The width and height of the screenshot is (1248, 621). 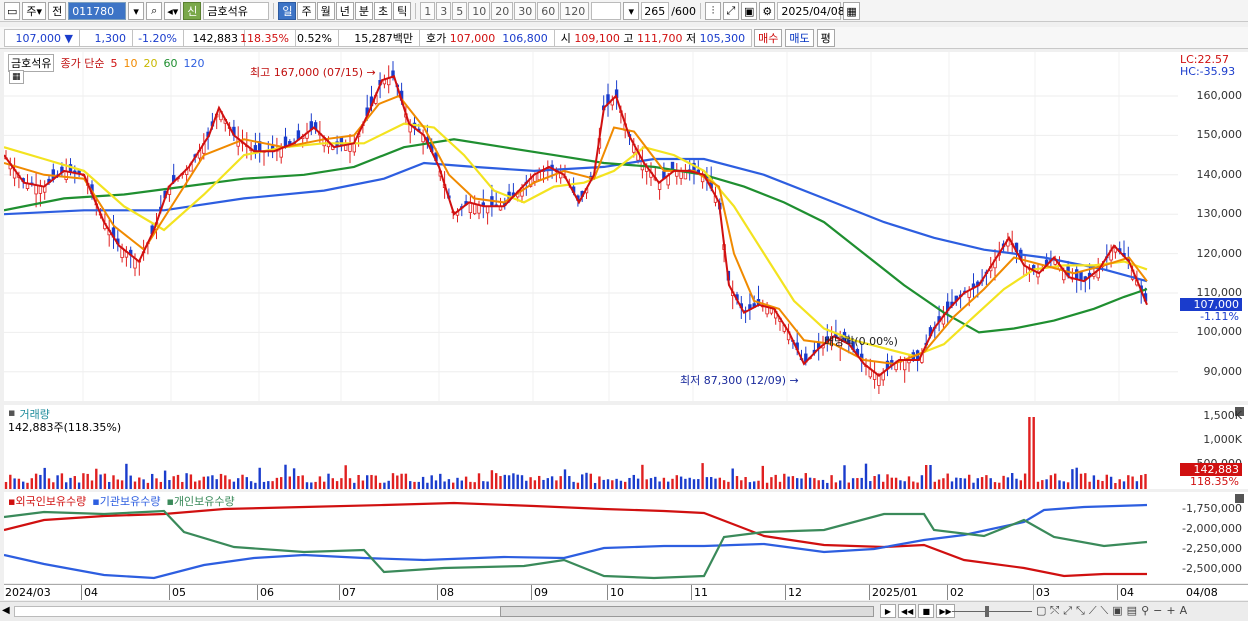 I want to click on save-icon: ▣, so click(x=749, y=11).